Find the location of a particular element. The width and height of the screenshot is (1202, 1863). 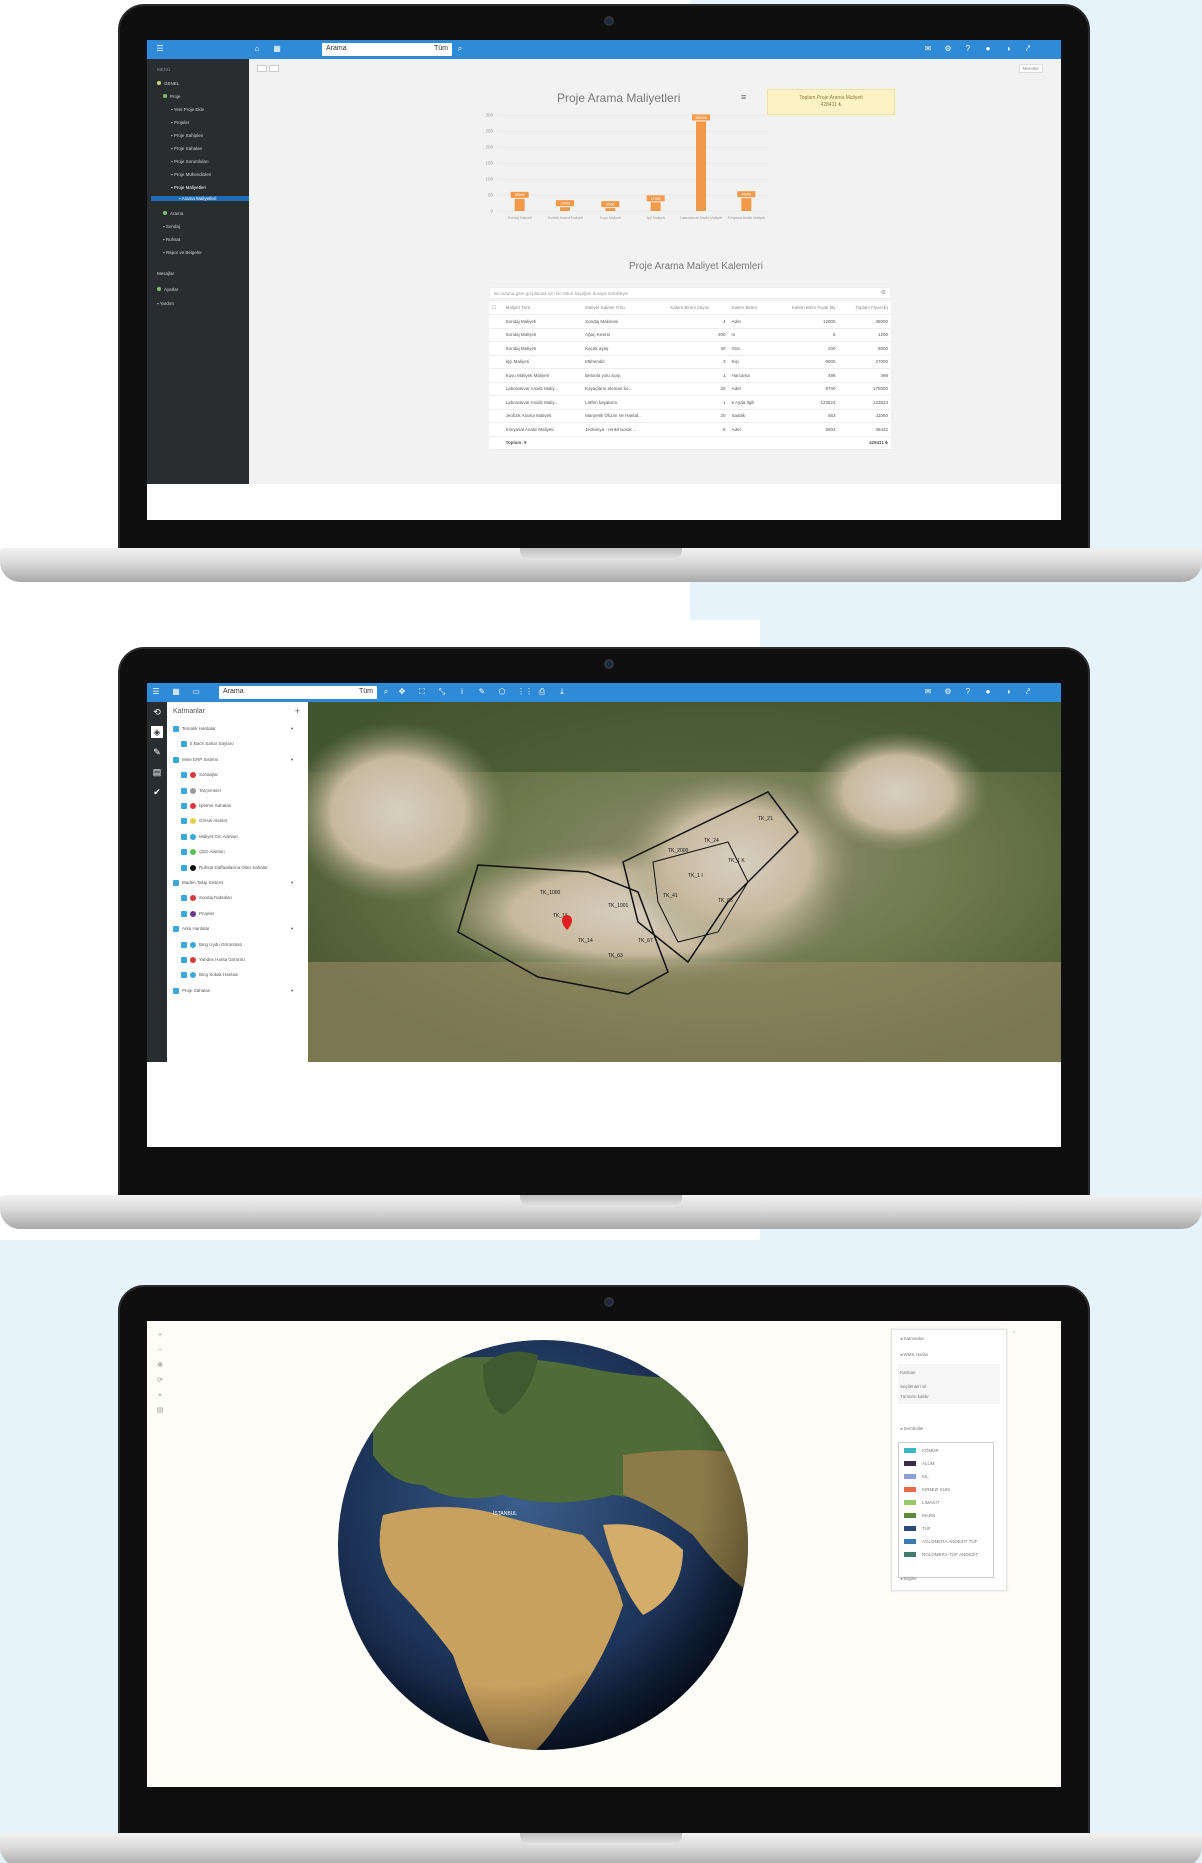

sidebar-item-arama-maliyetleri: ▪ Arama Maliyetleri is located at coordinates (200, 198).